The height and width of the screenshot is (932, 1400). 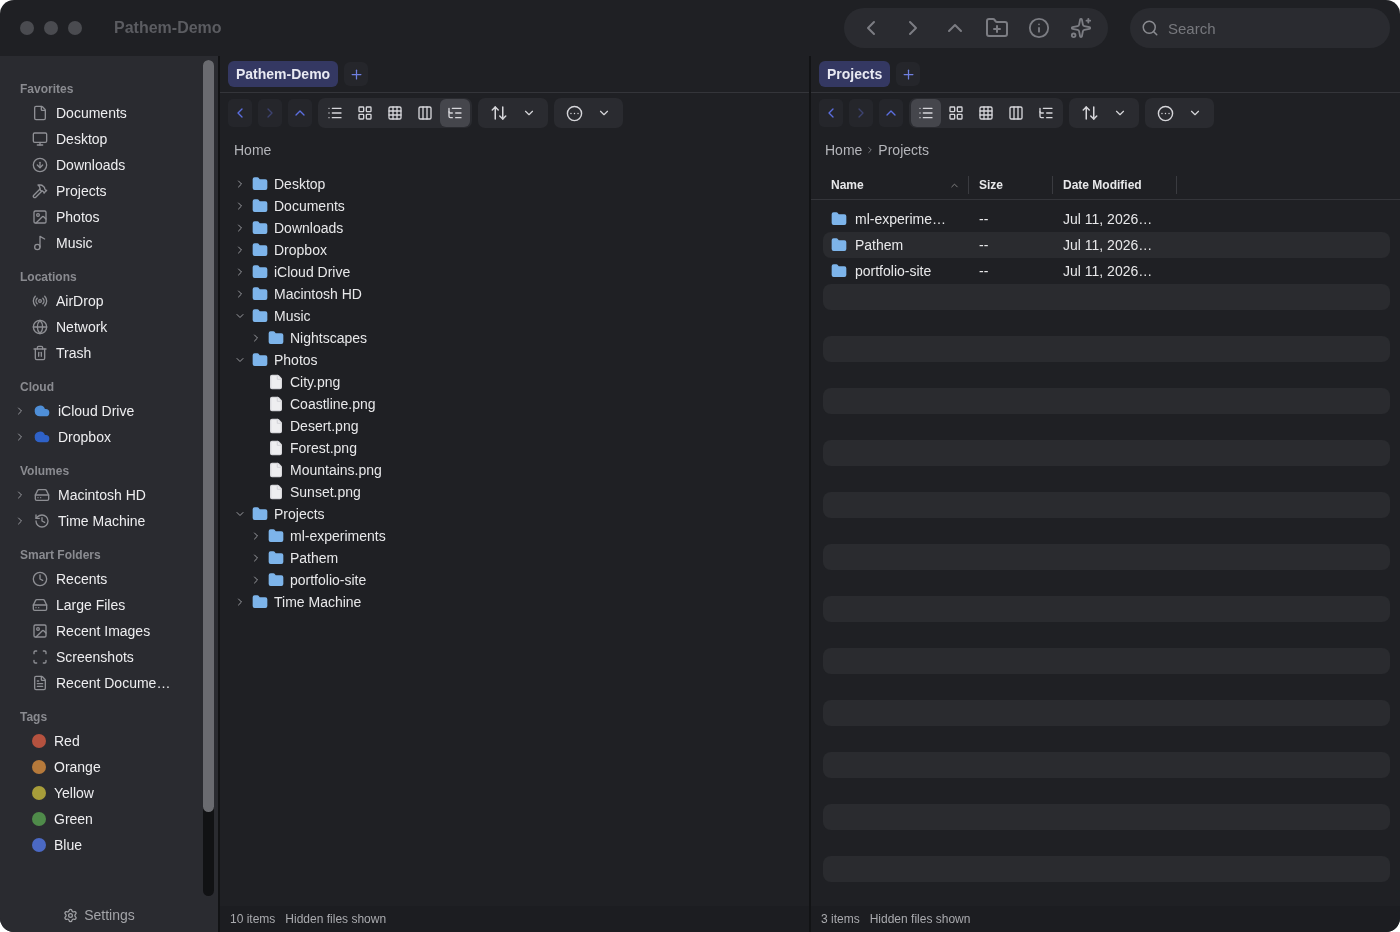 What do you see at coordinates (42, 521) in the screenshot?
I see `clock-icon` at bounding box center [42, 521].